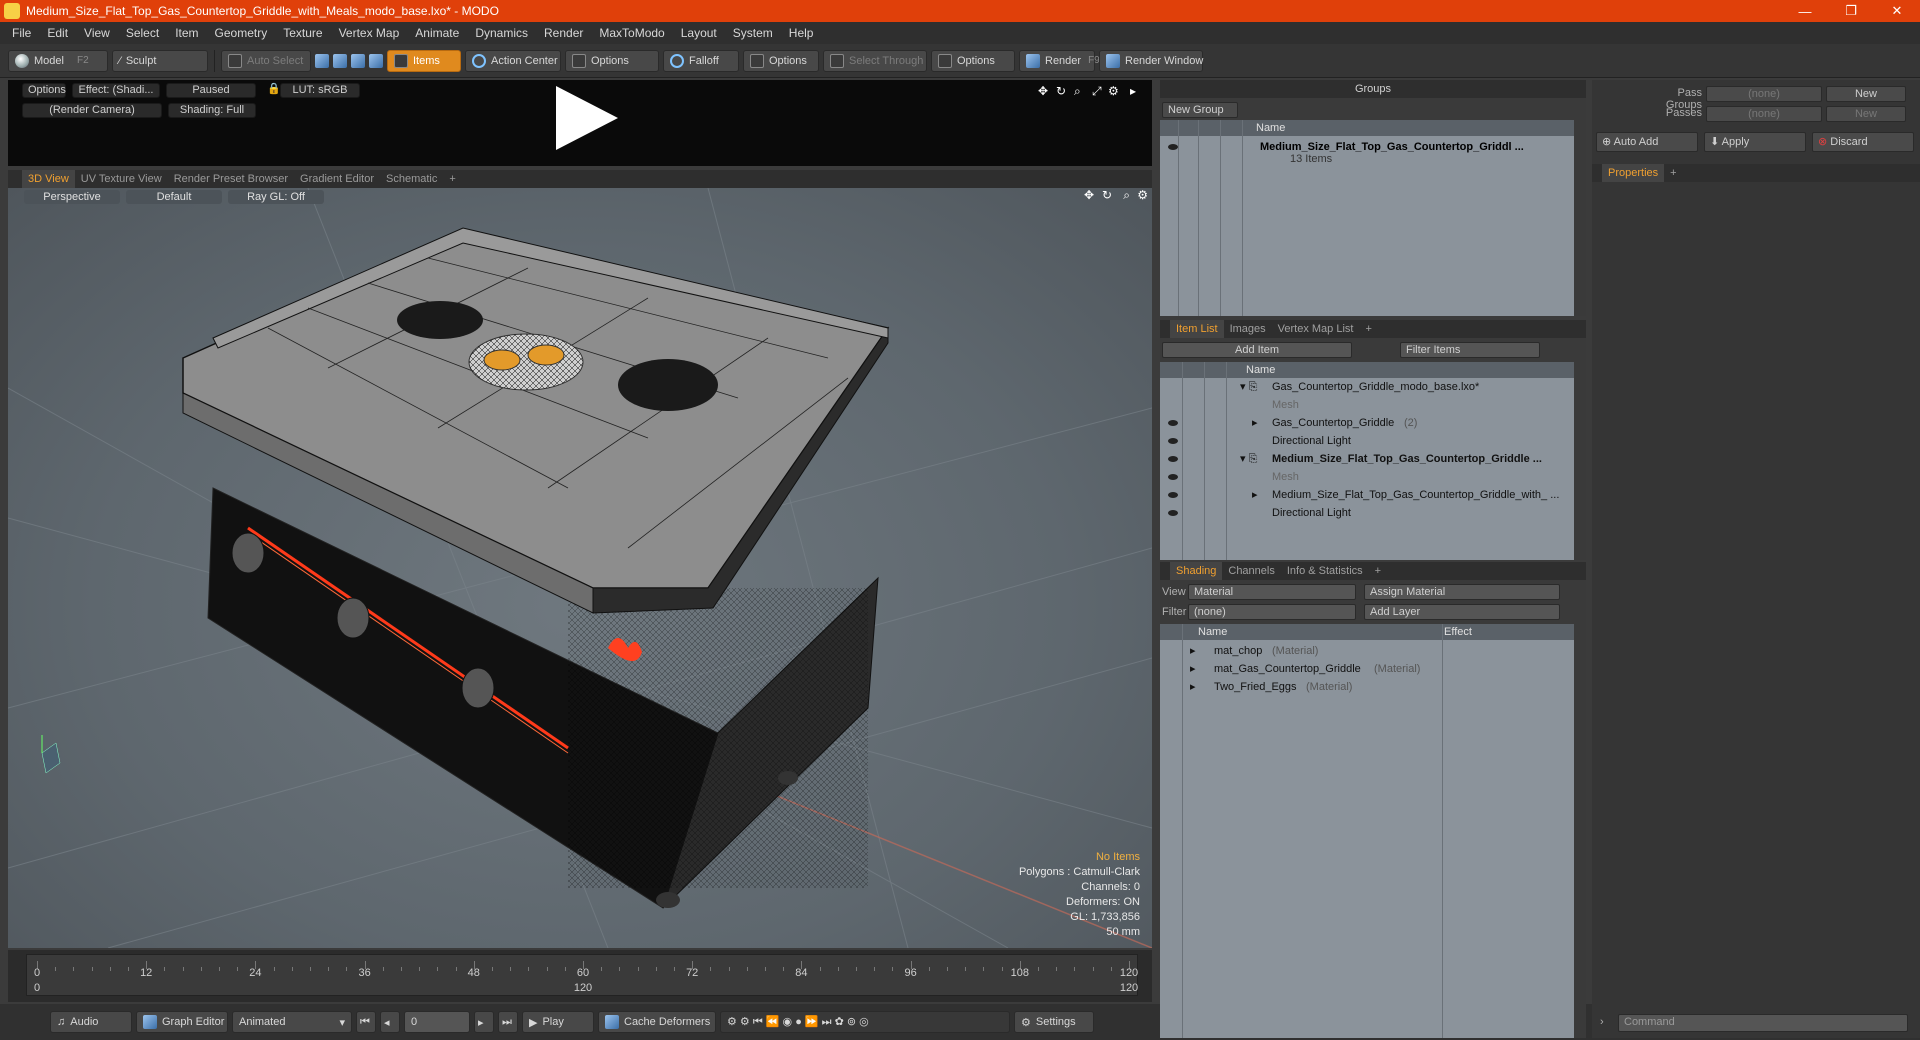  Describe the element at coordinates (1196, 571) in the screenshot. I see `tab-shading: Shading` at that location.